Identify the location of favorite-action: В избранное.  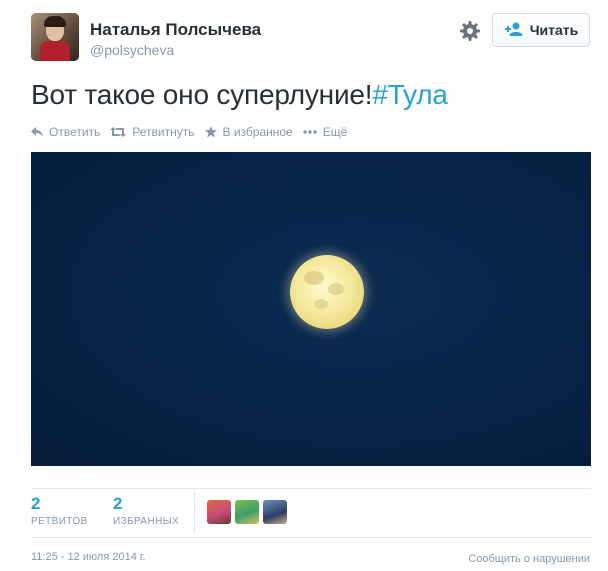
(248, 132).